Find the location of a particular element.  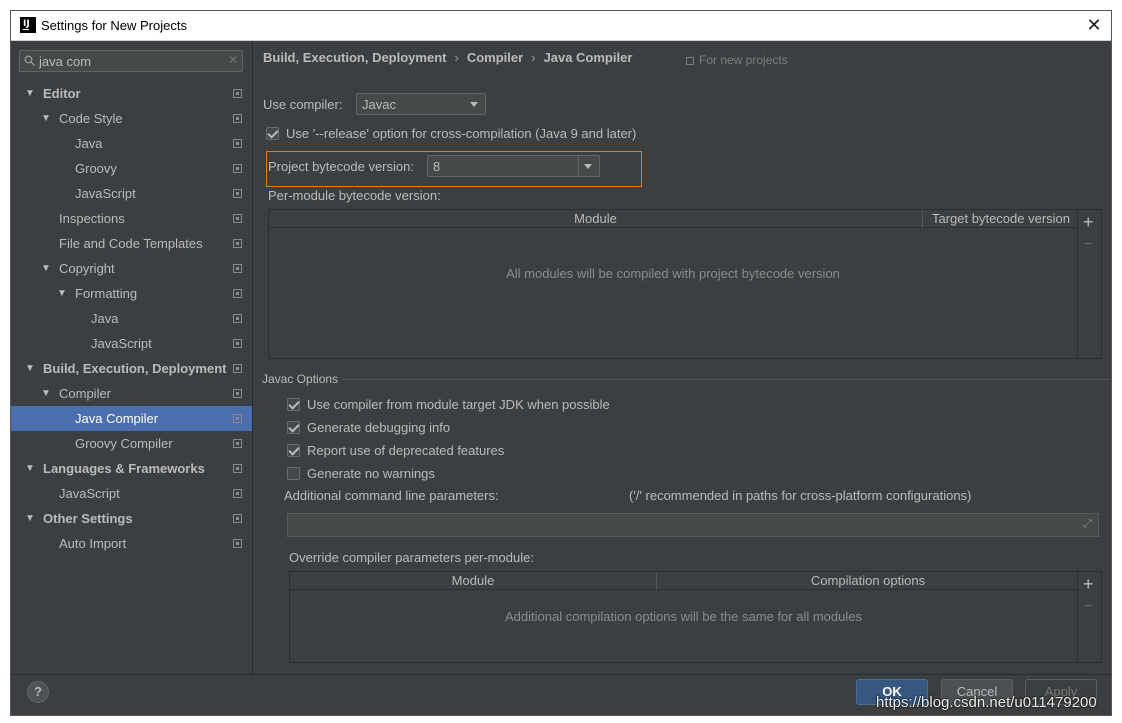

for-new-projects-label: For new projects is located at coordinates (743, 60).